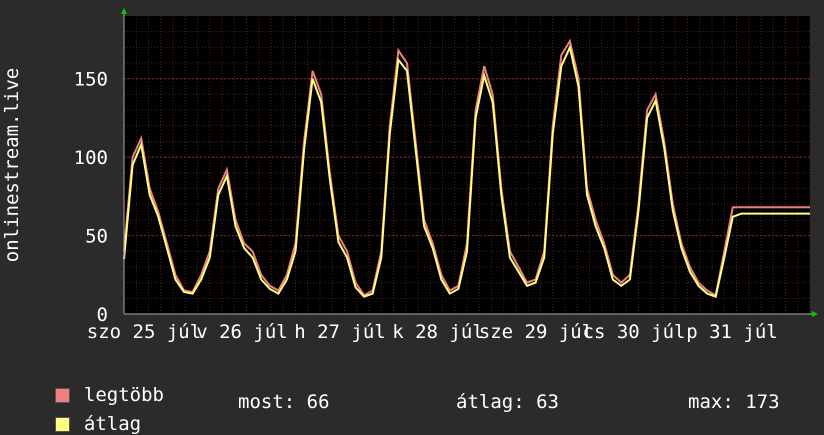 Image resolution: width=824 pixels, height=435 pixels. What do you see at coordinates (96, 237) in the screenshot?
I see `y-tick-label: 50` at bounding box center [96, 237].